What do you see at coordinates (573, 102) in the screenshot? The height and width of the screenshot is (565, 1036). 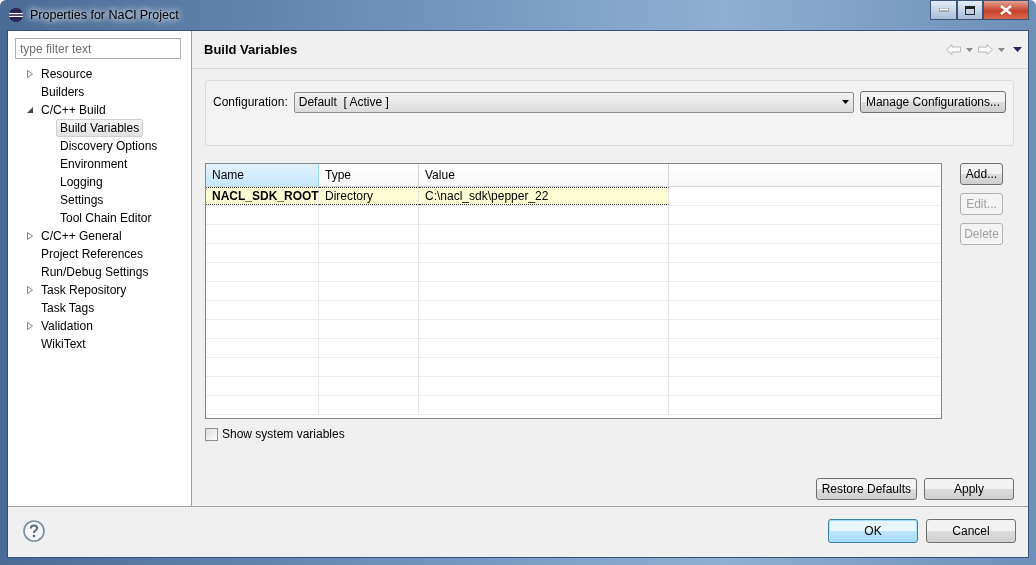 I see `configuration-dropdown: Default [ Active ]` at bounding box center [573, 102].